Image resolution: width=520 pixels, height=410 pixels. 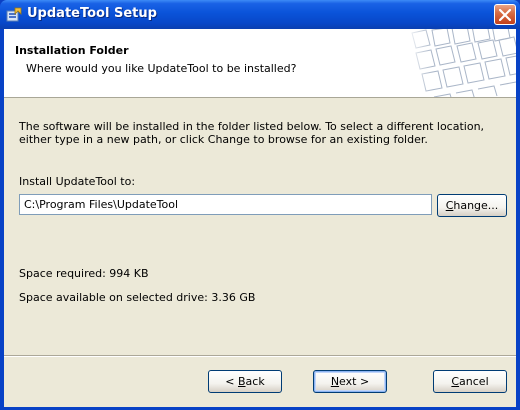 I want to click on close-button, so click(x=505, y=14).